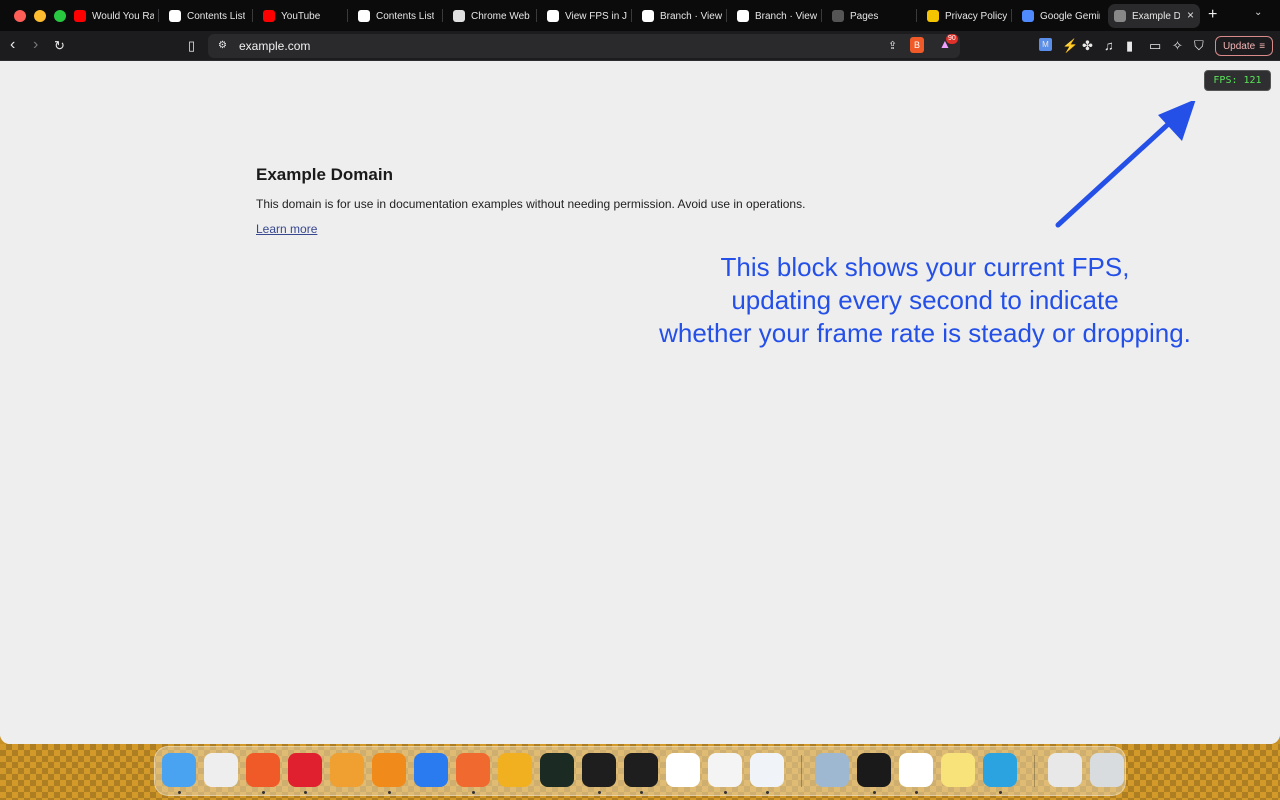  I want to click on brave-shields-icon: B, so click(917, 45).